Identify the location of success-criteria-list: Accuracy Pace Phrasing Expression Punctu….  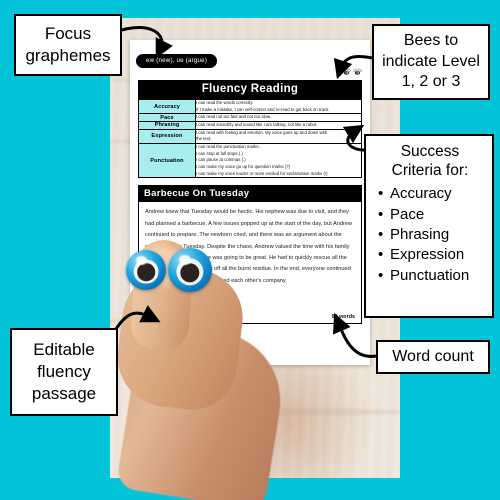
(430, 235).